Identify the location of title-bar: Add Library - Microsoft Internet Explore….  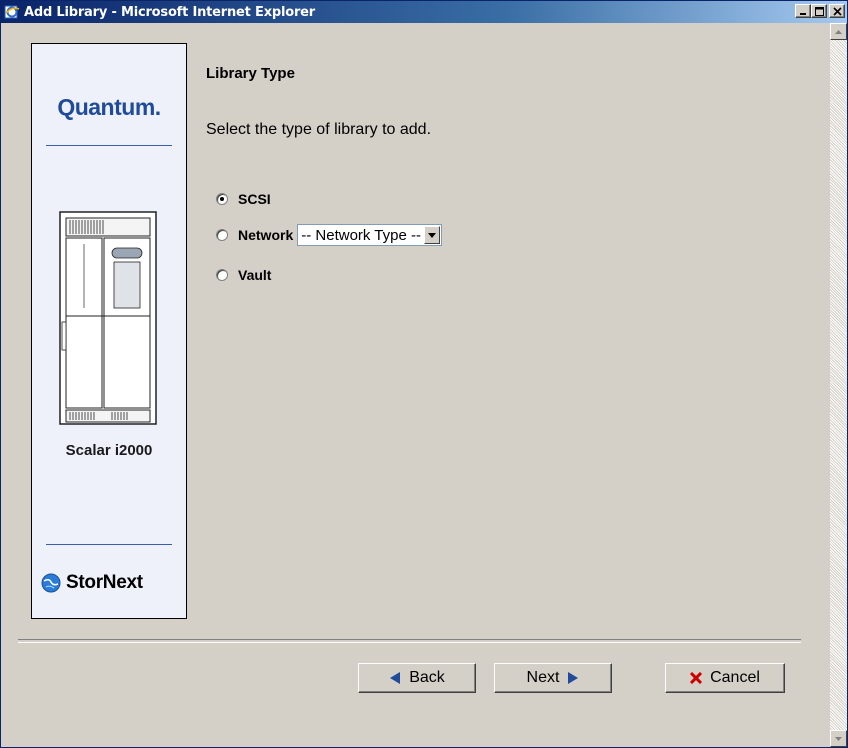
(424, 12).